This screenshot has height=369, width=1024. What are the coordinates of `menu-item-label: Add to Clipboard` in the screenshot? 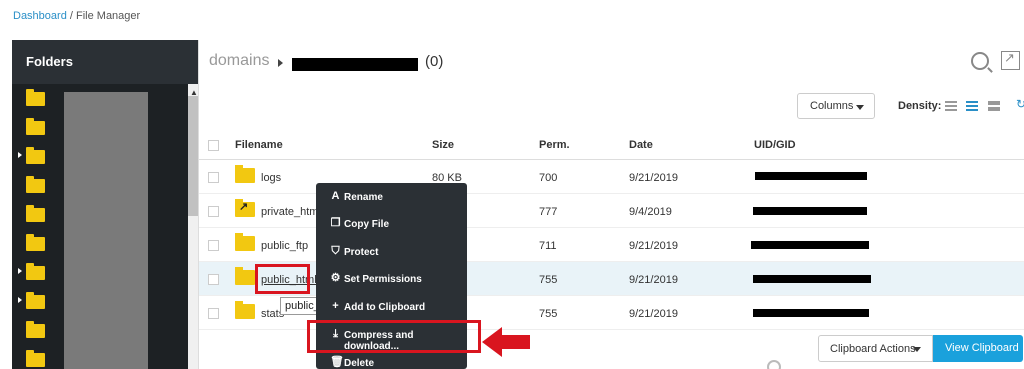 It's located at (385, 307).